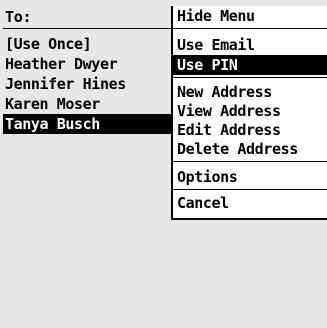 The image size is (327, 328). I want to click on menu-item-use-email: Use Email, so click(250, 45).